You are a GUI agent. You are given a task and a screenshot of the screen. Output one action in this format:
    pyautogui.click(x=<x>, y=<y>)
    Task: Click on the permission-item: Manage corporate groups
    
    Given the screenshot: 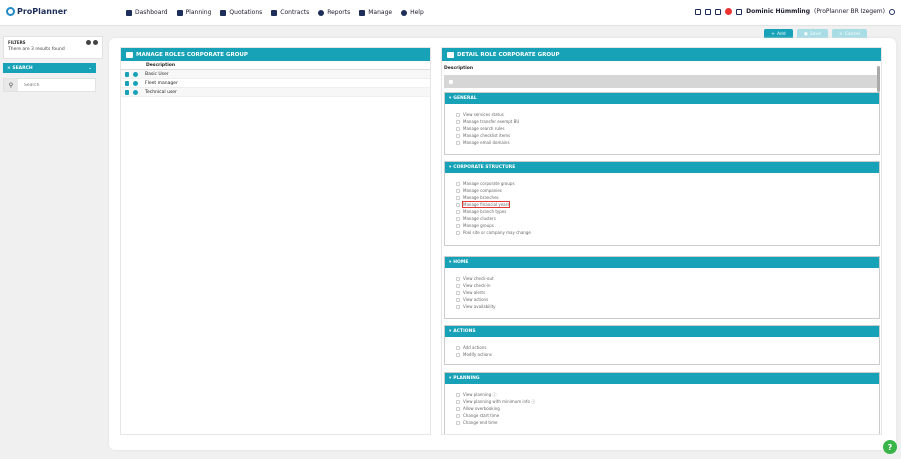 What is the action you would take?
    pyautogui.click(x=667, y=183)
    